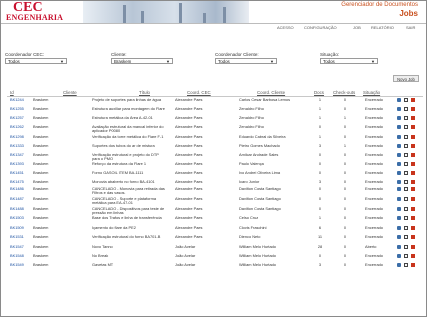  Describe the element at coordinates (199, 92) in the screenshot. I see `column-coord-cec: Coord. CEC` at that location.